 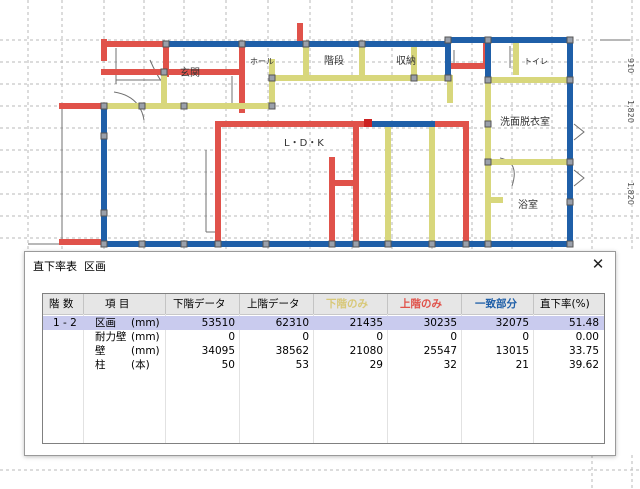 I want to click on col-upper-only: 上階のみ, so click(x=421, y=304).